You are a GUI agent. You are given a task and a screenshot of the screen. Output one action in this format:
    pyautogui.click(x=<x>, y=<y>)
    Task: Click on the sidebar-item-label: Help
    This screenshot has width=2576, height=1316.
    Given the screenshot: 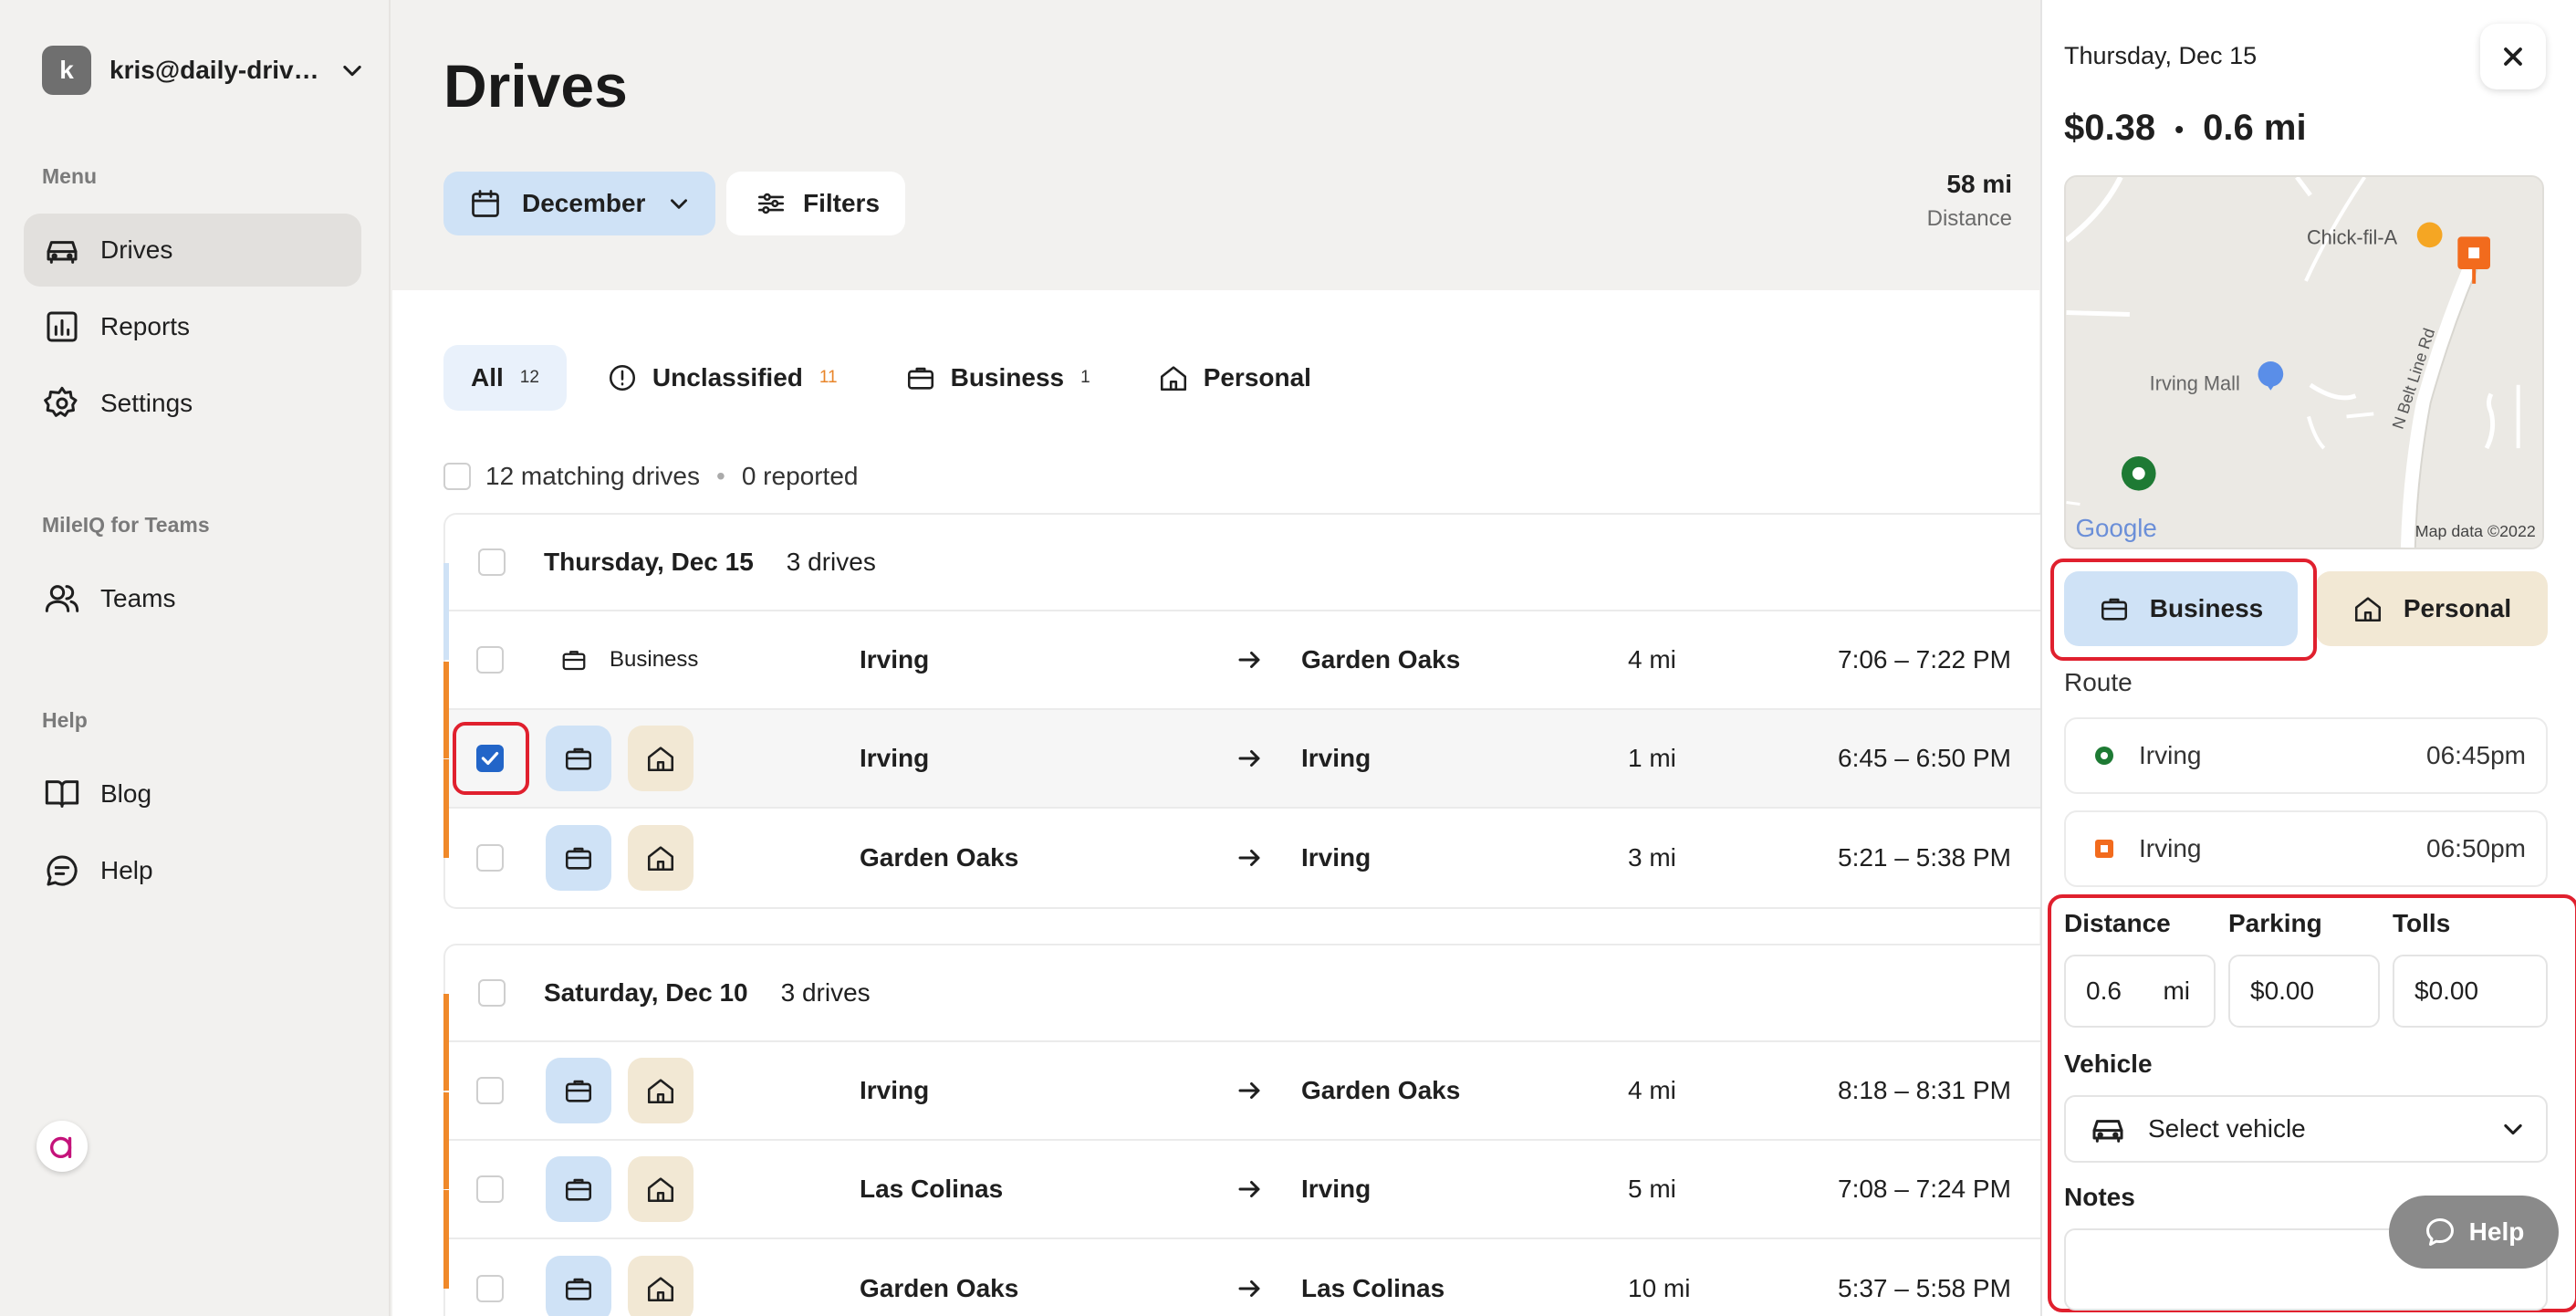 What is the action you would take?
    pyautogui.click(x=126, y=870)
    